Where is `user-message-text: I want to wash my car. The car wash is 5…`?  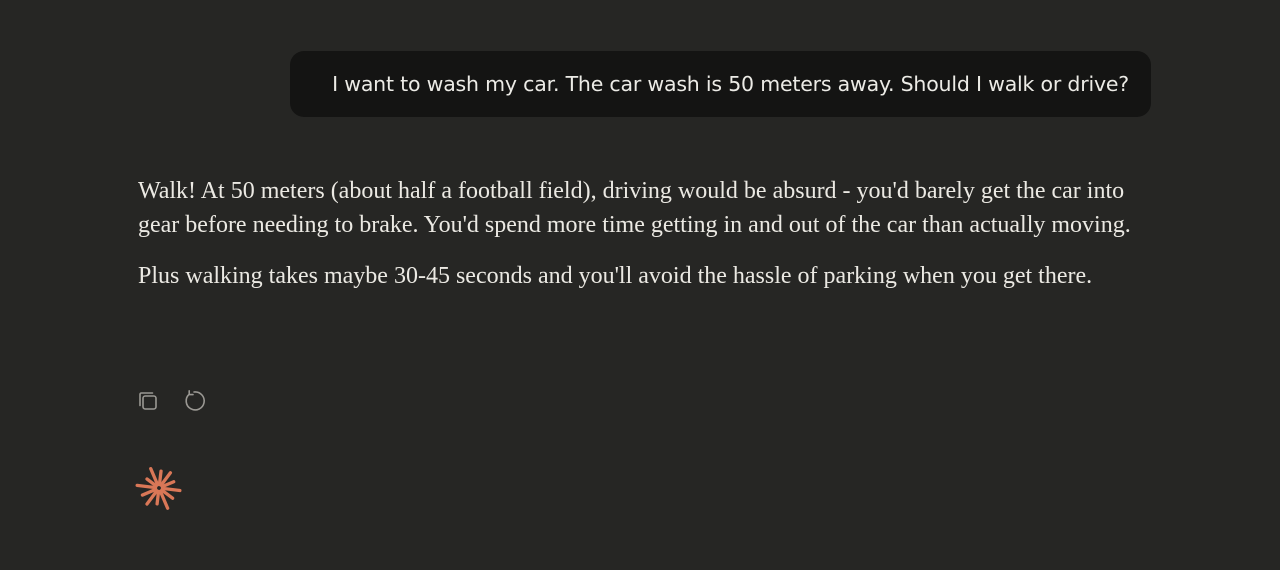
user-message-text: I want to wash my car. The car wash is 5… is located at coordinates (730, 84).